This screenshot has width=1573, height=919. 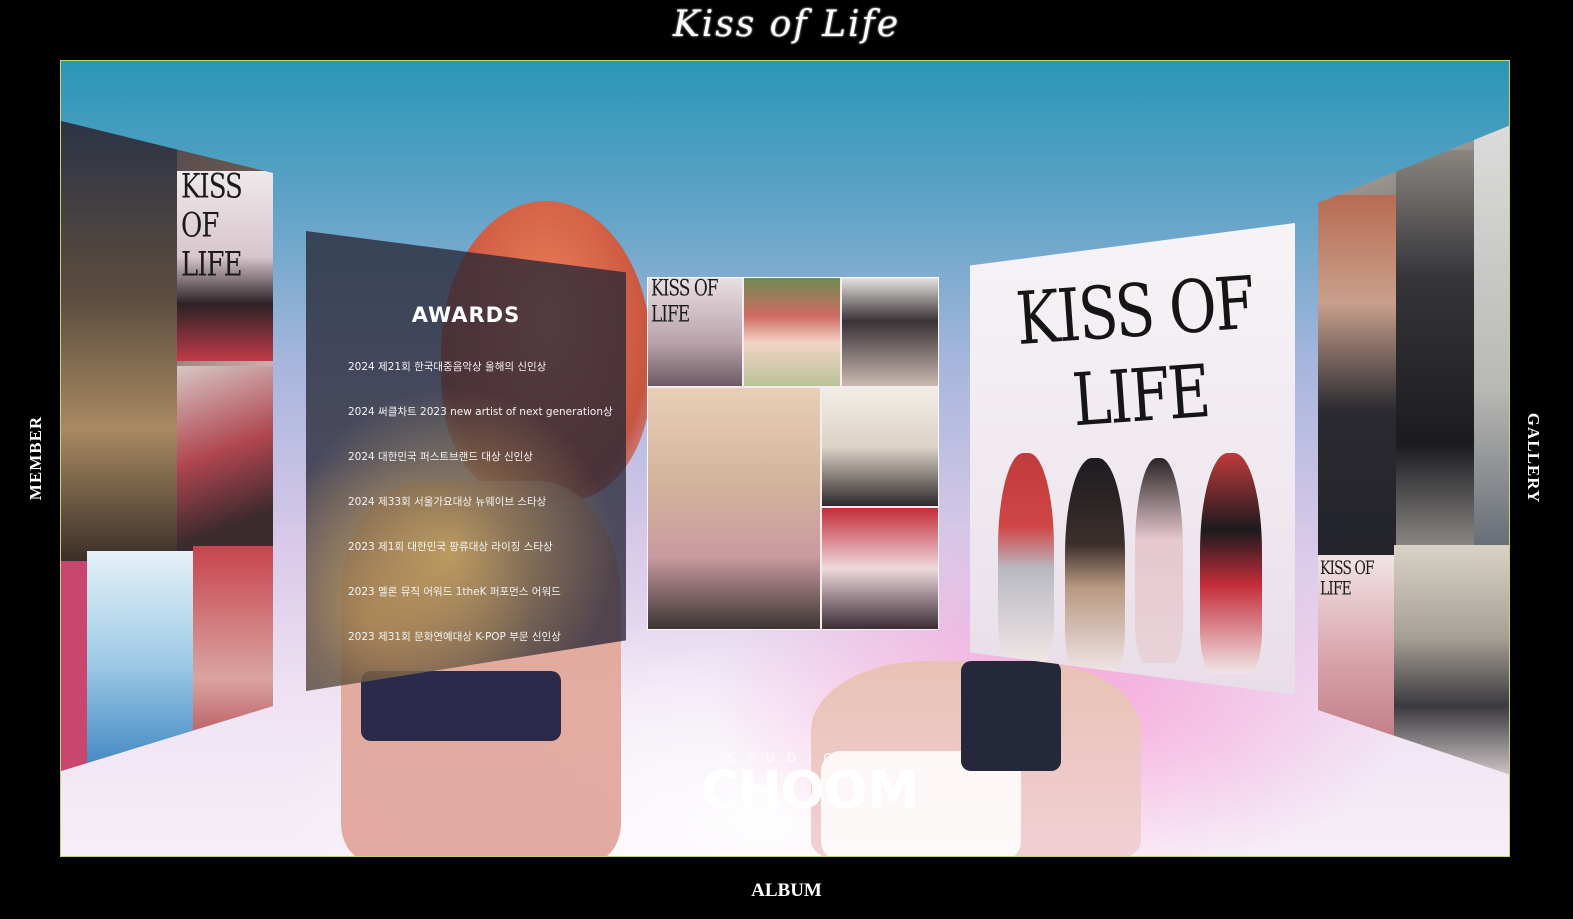 I want to click on gallery-photo: KISS OF LIFE, so click(x=1356, y=665).